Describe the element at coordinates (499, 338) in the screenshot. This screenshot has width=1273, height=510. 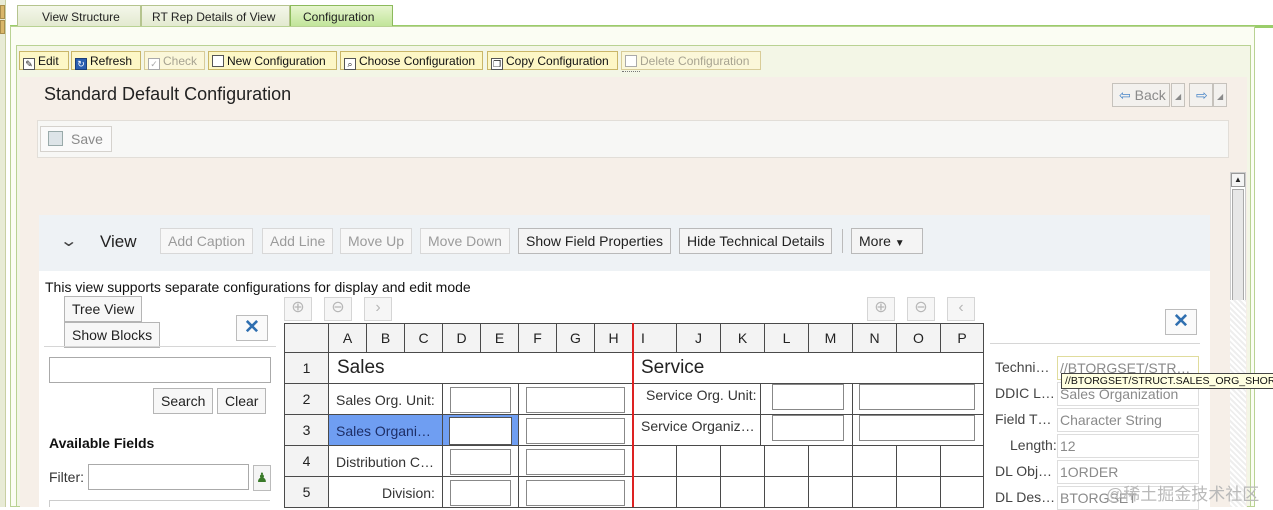
I see `column-header: E` at that location.